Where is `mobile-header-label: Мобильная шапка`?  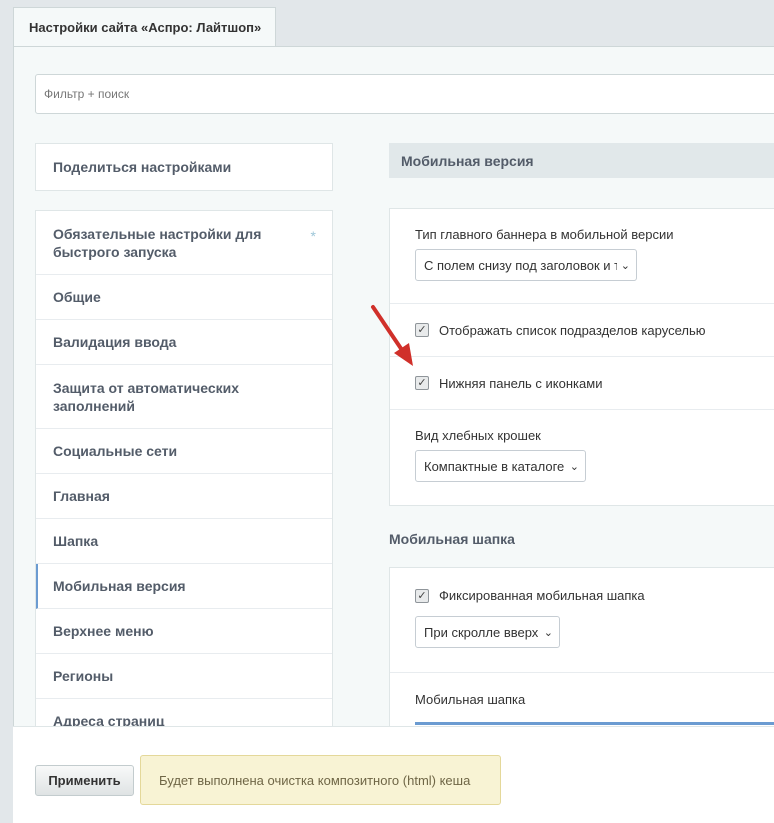 mobile-header-label: Мобильная шапка is located at coordinates (470, 699).